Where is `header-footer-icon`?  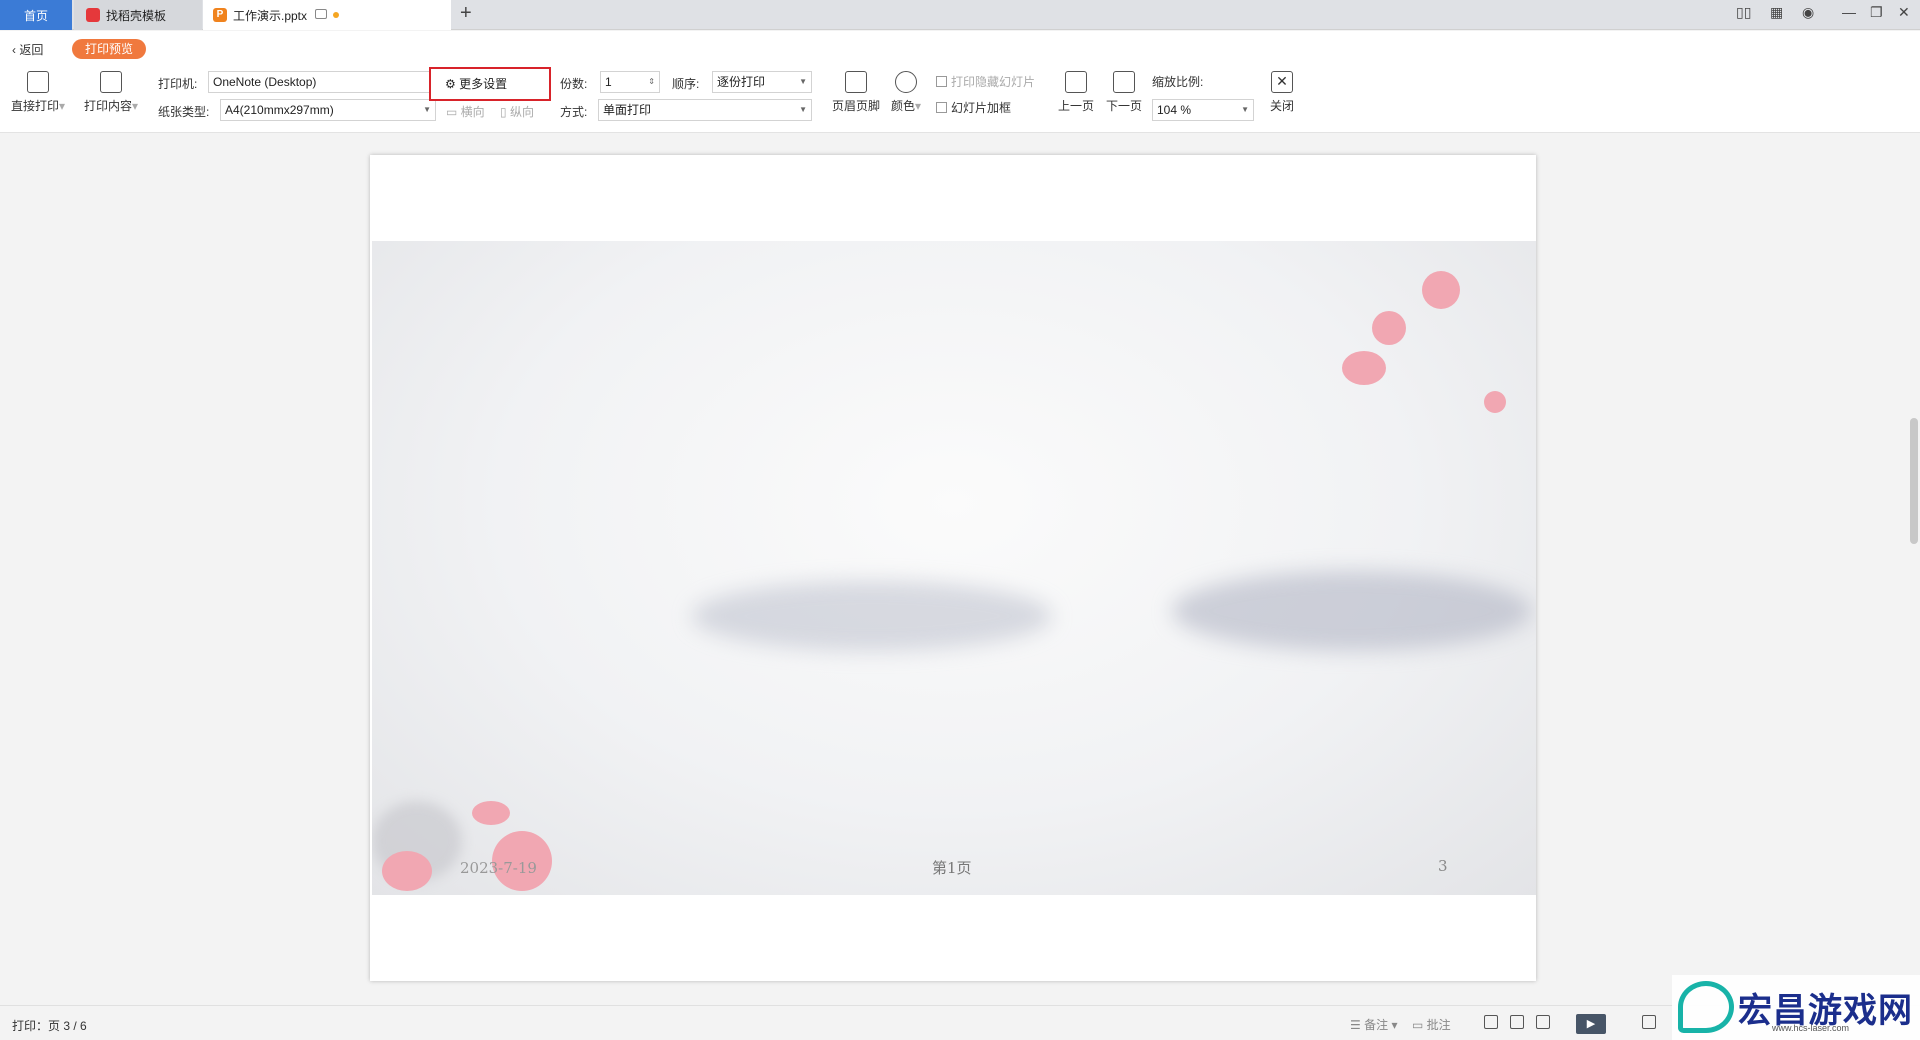
header-footer-icon is located at coordinates (856, 82).